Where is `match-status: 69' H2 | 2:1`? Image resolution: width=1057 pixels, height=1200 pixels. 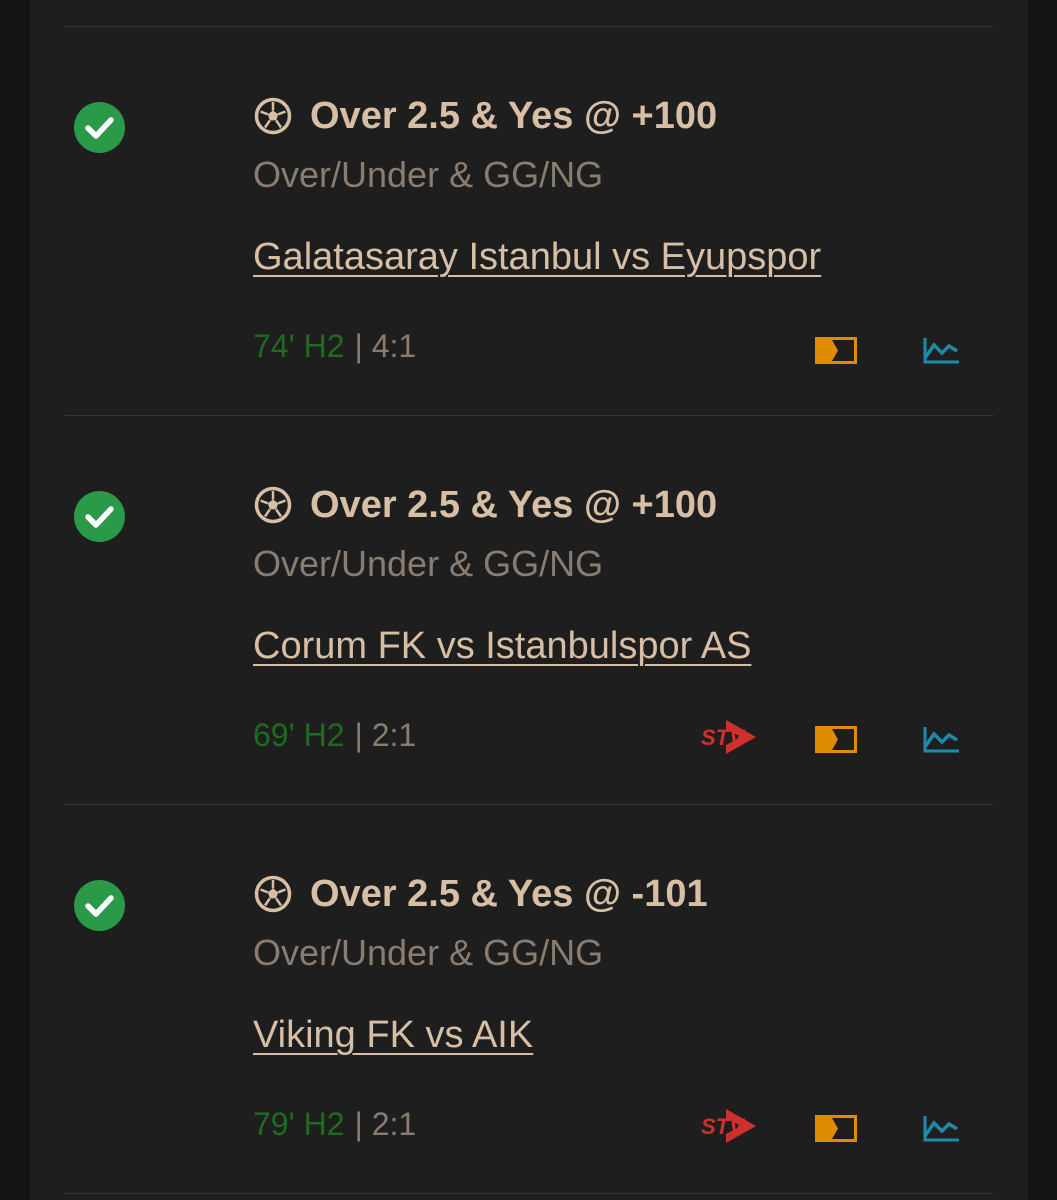 match-status: 69' H2 | 2:1 is located at coordinates (334, 735).